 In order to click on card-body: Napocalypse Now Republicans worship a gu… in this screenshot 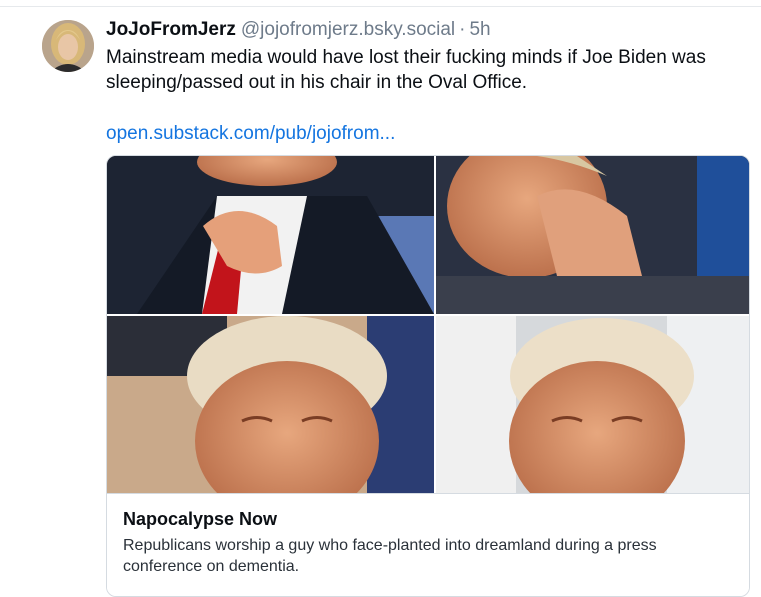, I will do `click(428, 544)`.